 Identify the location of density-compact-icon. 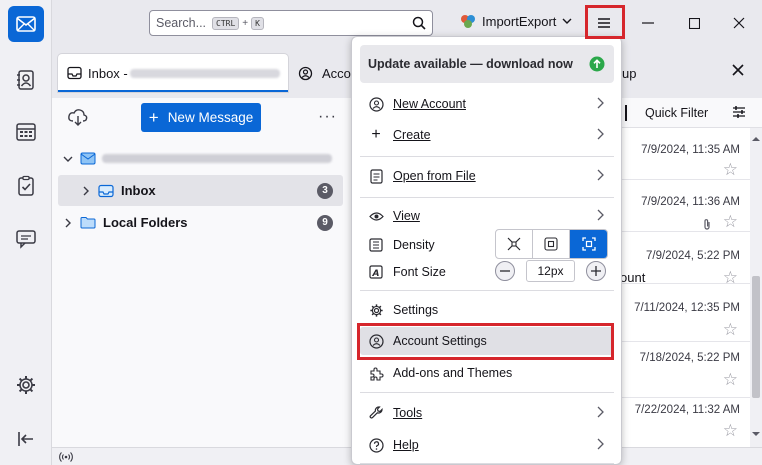
(514, 244).